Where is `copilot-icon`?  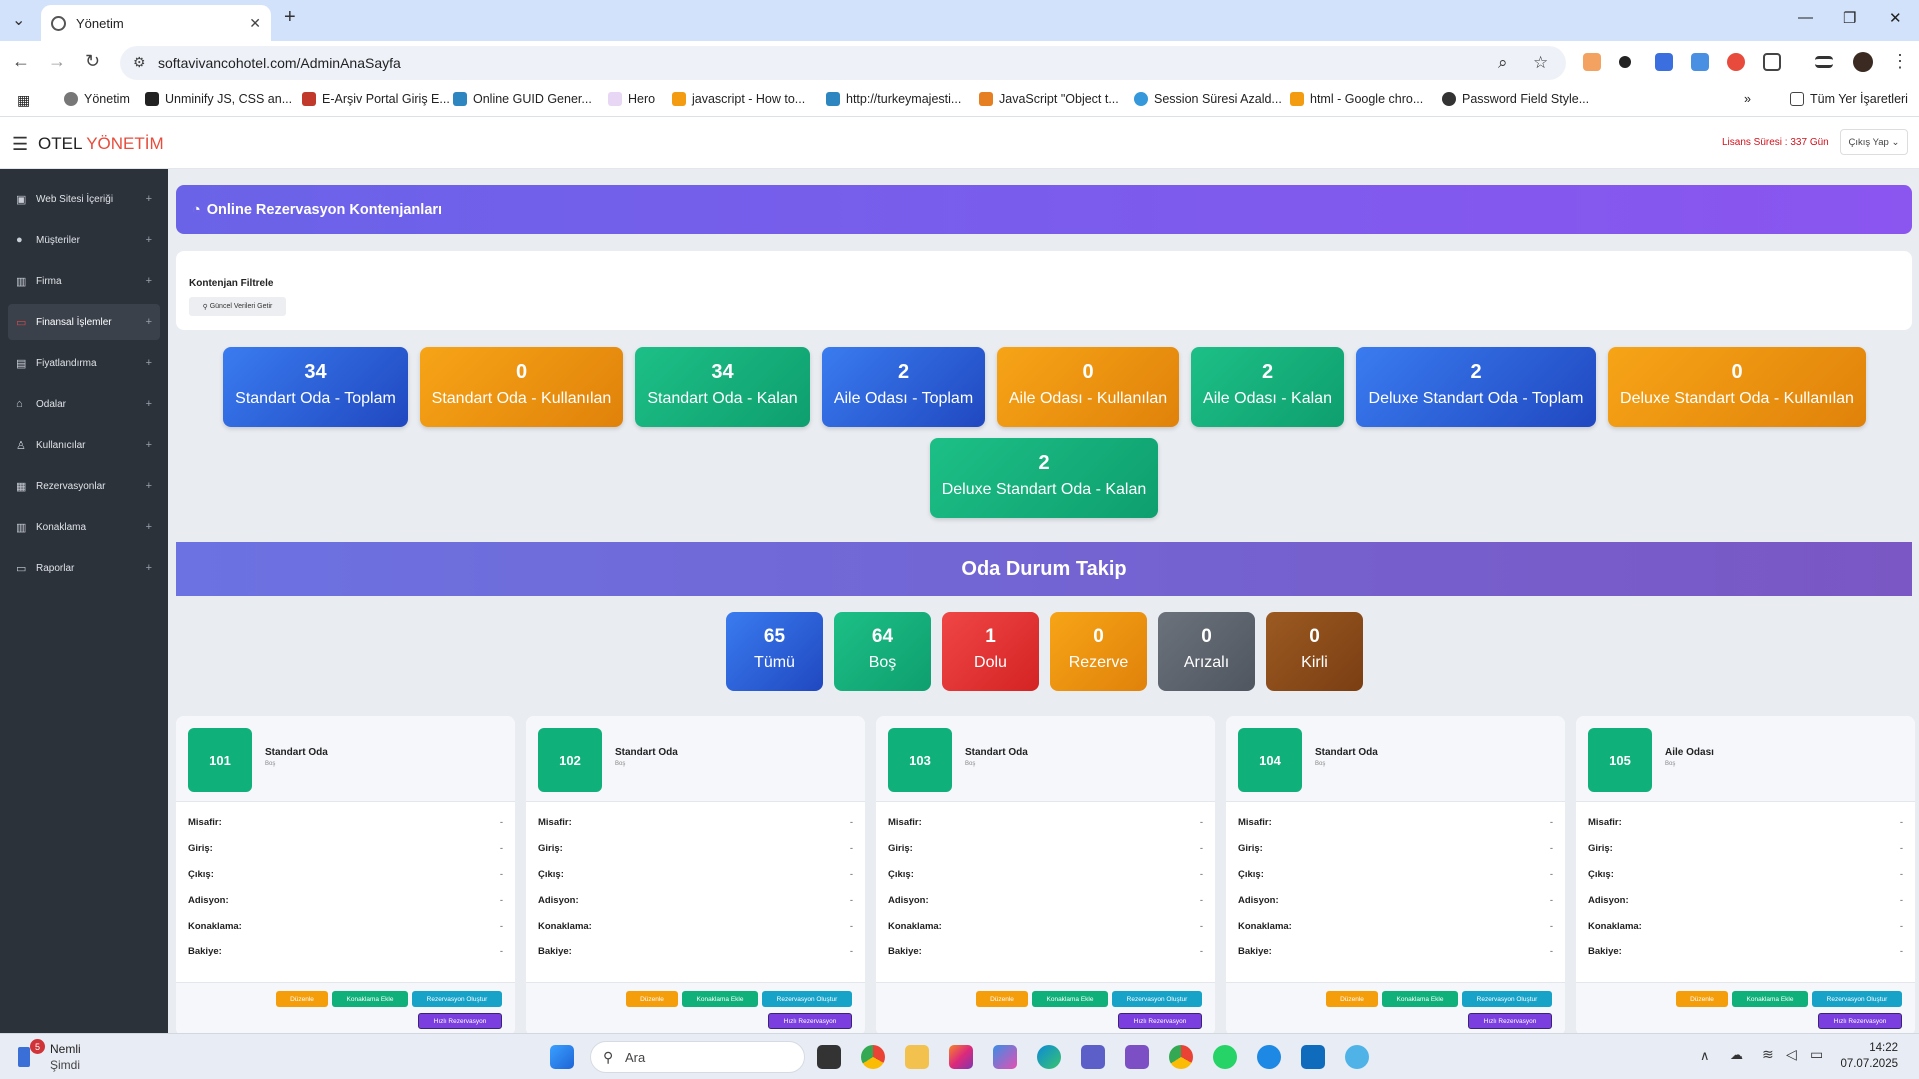
copilot-icon is located at coordinates (1005, 1057).